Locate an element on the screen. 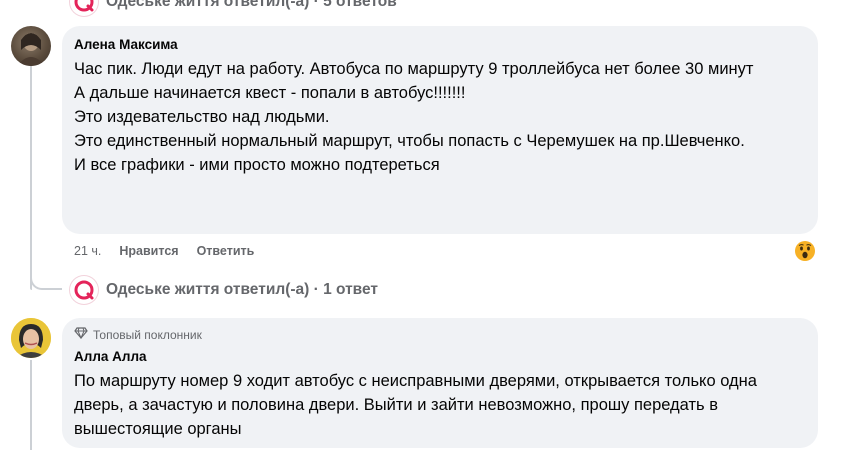 The width and height of the screenshot is (862, 450). comment-actions: 21 ч. Нравится Ответить is located at coordinates (164, 251).